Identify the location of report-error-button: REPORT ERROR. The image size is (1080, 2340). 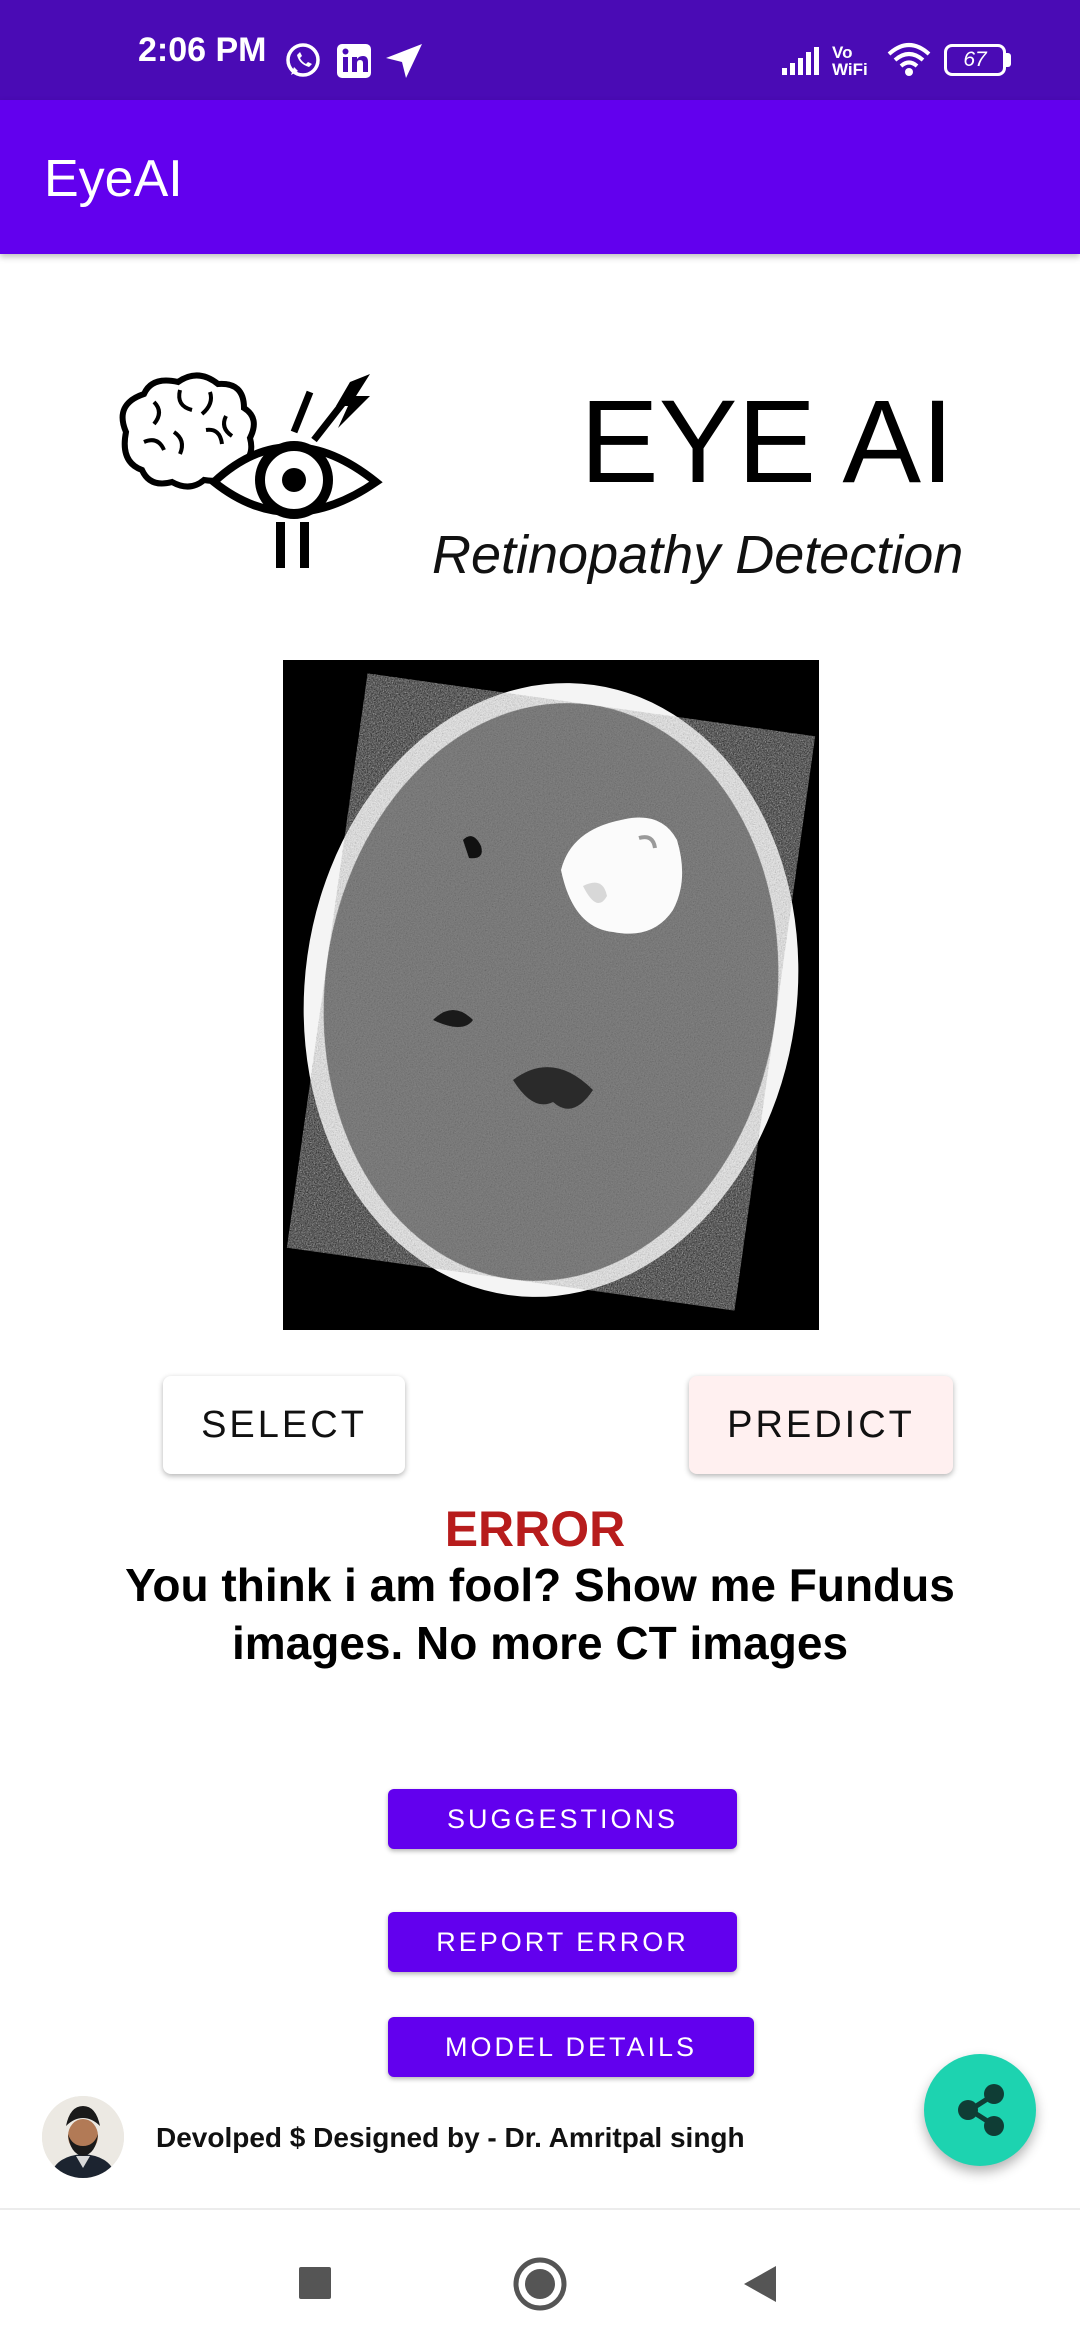
(562, 1942).